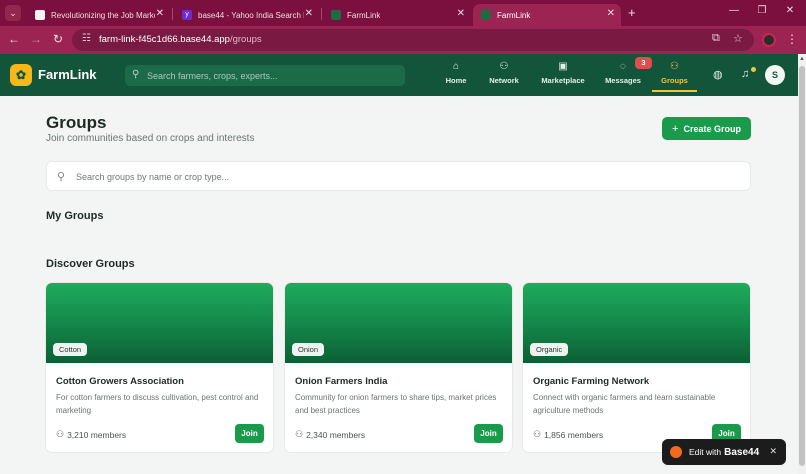 This screenshot has height=474, width=806. Describe the element at coordinates (718, 74) in the screenshot. I see `globe-icon: ◍` at that location.